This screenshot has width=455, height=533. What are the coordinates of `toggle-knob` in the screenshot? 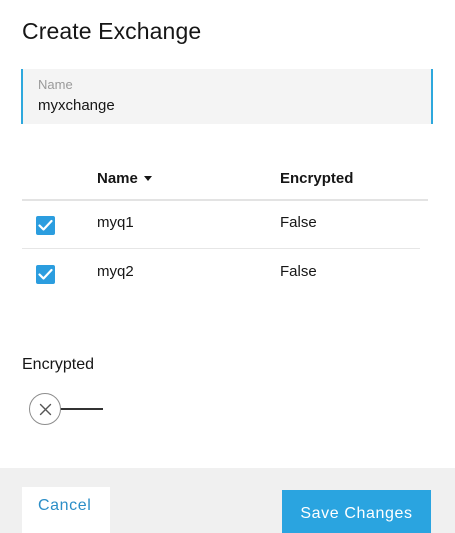 It's located at (45, 409).